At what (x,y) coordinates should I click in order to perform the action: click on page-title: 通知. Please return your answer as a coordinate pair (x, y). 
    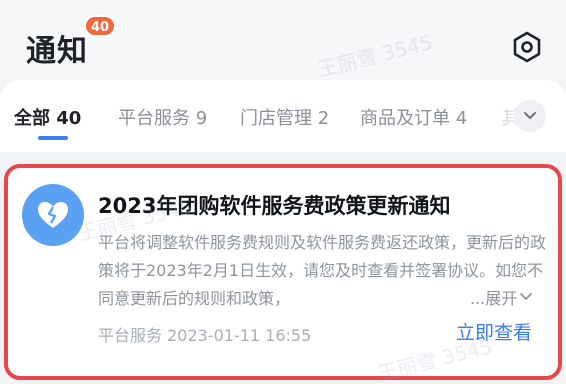
    Looking at the image, I should click on (57, 51).